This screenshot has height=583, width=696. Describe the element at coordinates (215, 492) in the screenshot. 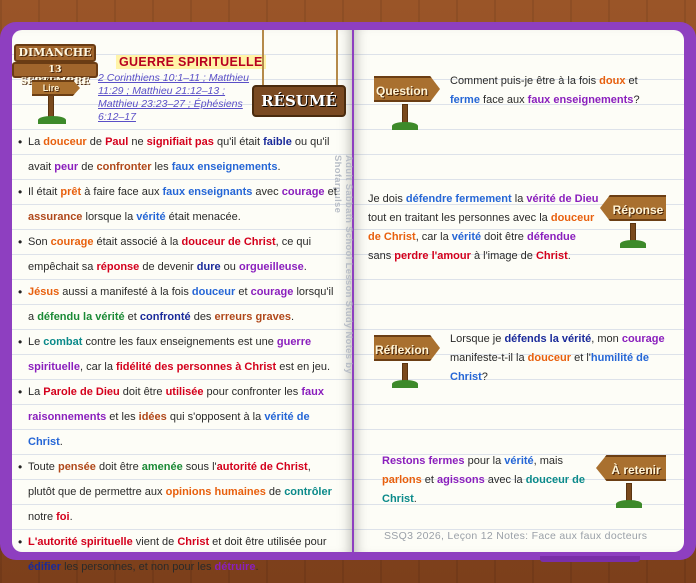

I see `highlighted-term: opinions humaines` at that location.